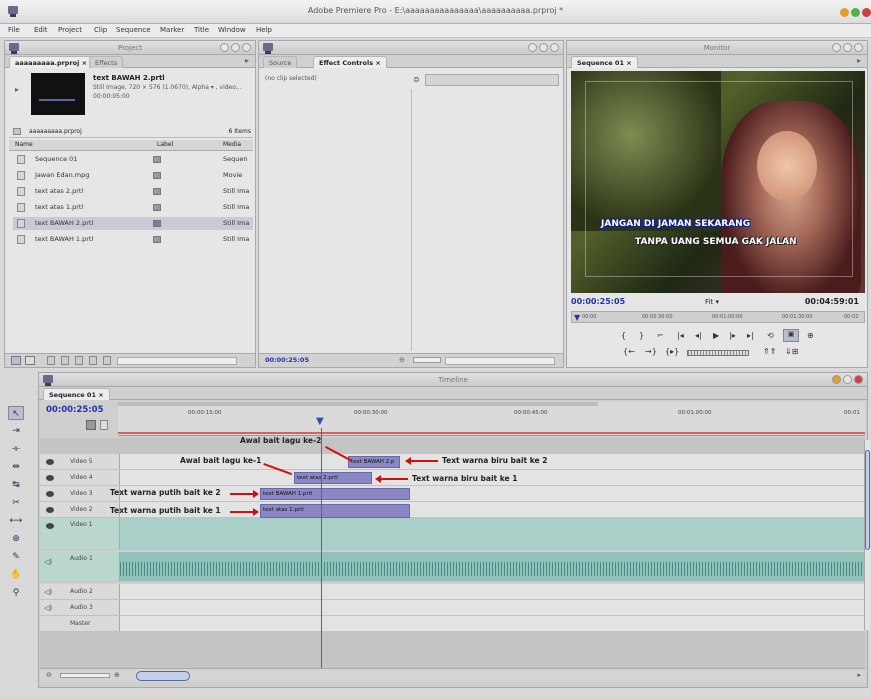 The height and width of the screenshot is (699, 871). What do you see at coordinates (16, 593) in the screenshot?
I see `zoom-tool-icon: ⚲` at bounding box center [16, 593].